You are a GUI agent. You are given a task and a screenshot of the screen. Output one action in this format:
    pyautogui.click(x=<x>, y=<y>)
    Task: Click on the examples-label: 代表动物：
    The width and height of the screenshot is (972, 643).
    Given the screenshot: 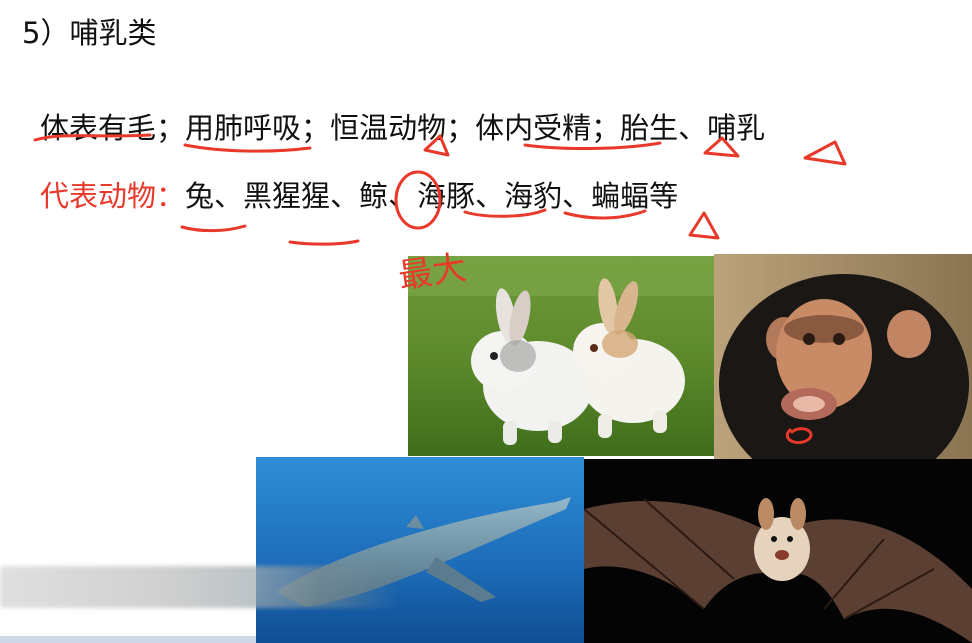 What is the action you would take?
    pyautogui.click(x=113, y=196)
    